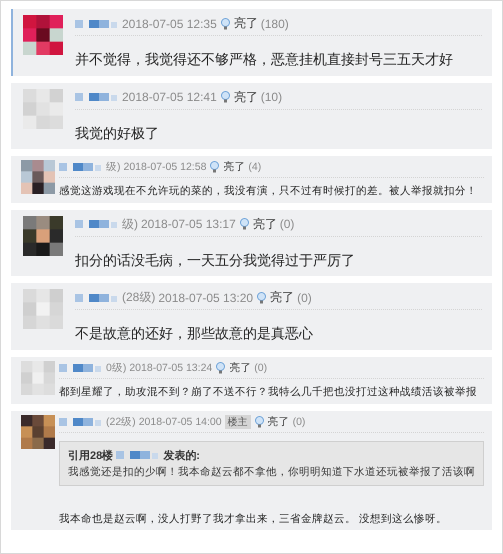 The image size is (503, 554). What do you see at coordinates (169, 97) in the screenshot?
I see `post-date: 2018-07-05 12:41` at bounding box center [169, 97].